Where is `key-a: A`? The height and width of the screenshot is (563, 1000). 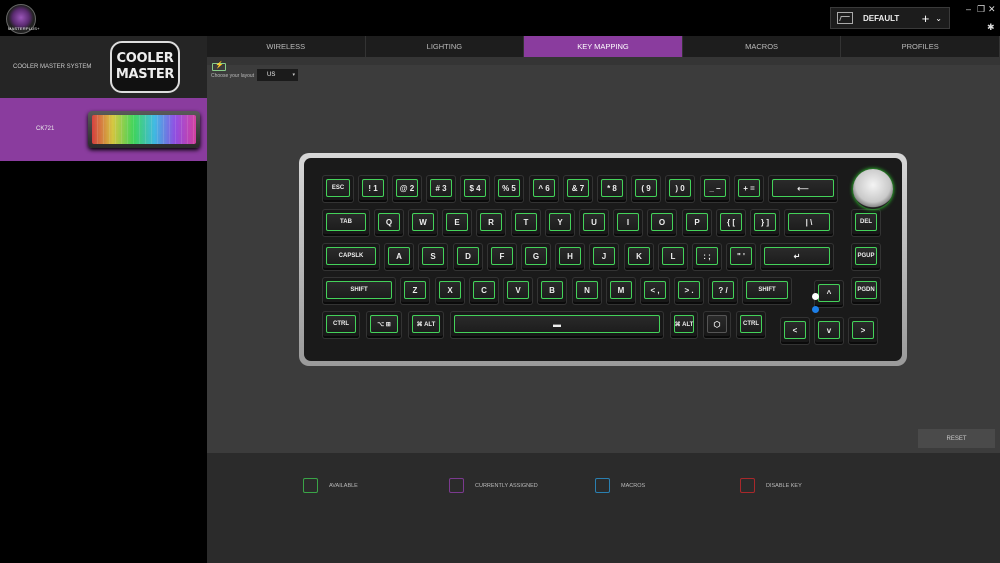
key-a: A is located at coordinates (399, 257).